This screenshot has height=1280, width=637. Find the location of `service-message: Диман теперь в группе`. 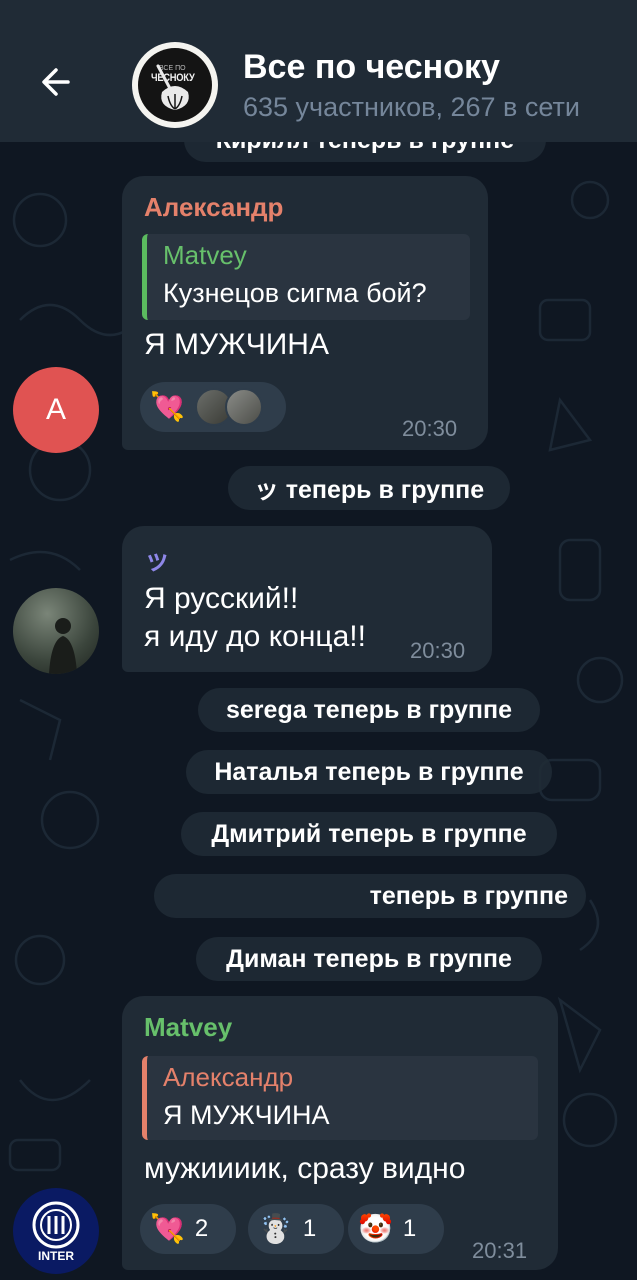

service-message: Диман теперь в группе is located at coordinates (369, 959).